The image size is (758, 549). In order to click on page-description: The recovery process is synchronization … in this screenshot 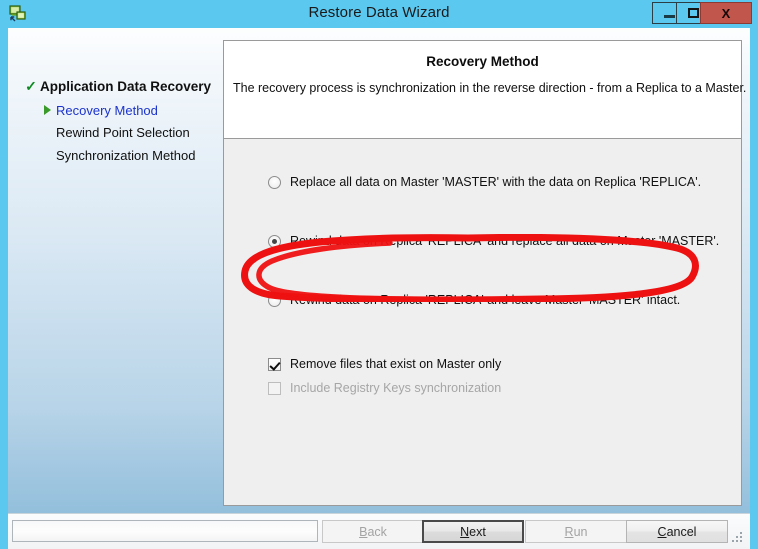, I will do `click(490, 88)`.